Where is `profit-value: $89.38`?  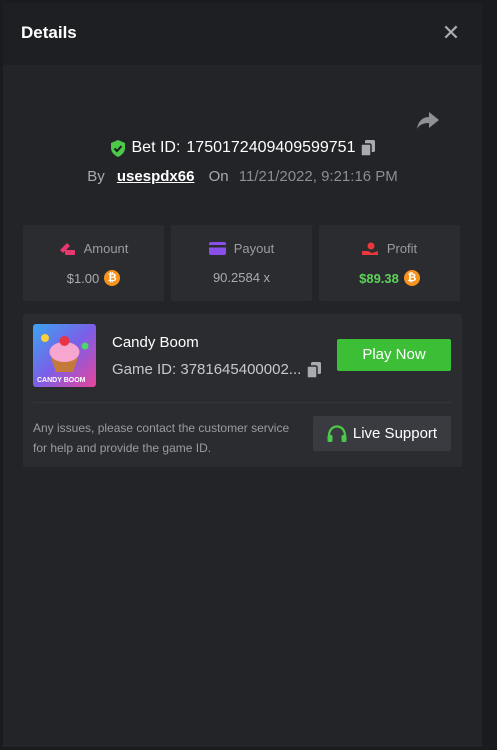
profit-value: $89.38 is located at coordinates (379, 278).